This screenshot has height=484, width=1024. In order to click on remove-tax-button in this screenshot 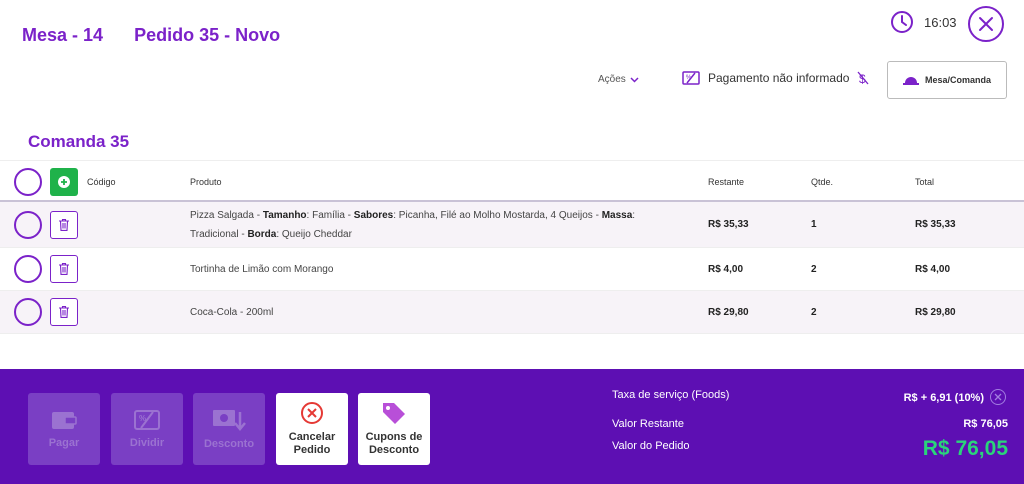, I will do `click(998, 397)`.